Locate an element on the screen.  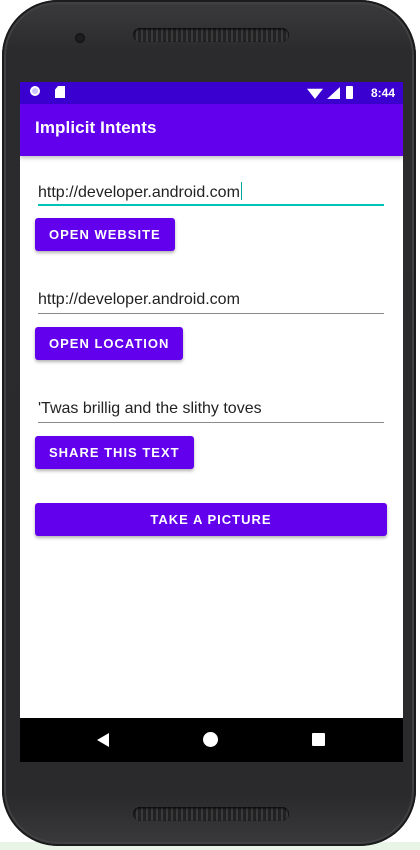
share-text-field: 'Twas brillig and the slithy toves is located at coordinates (150, 409).